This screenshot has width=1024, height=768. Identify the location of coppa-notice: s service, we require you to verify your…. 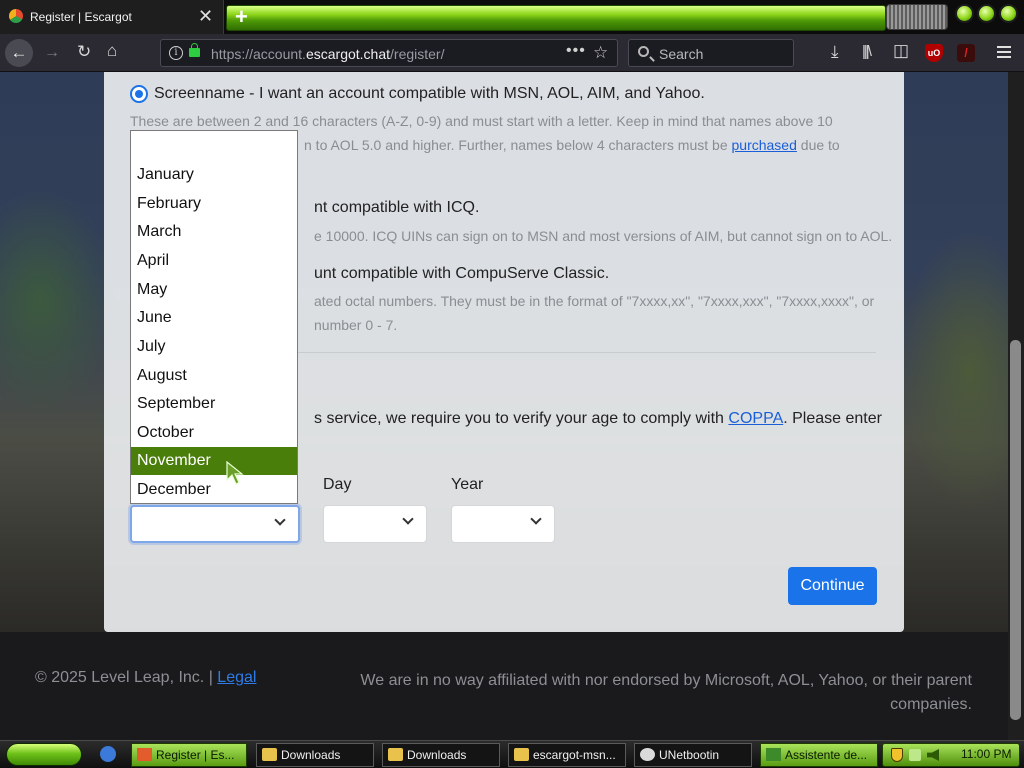
(598, 418).